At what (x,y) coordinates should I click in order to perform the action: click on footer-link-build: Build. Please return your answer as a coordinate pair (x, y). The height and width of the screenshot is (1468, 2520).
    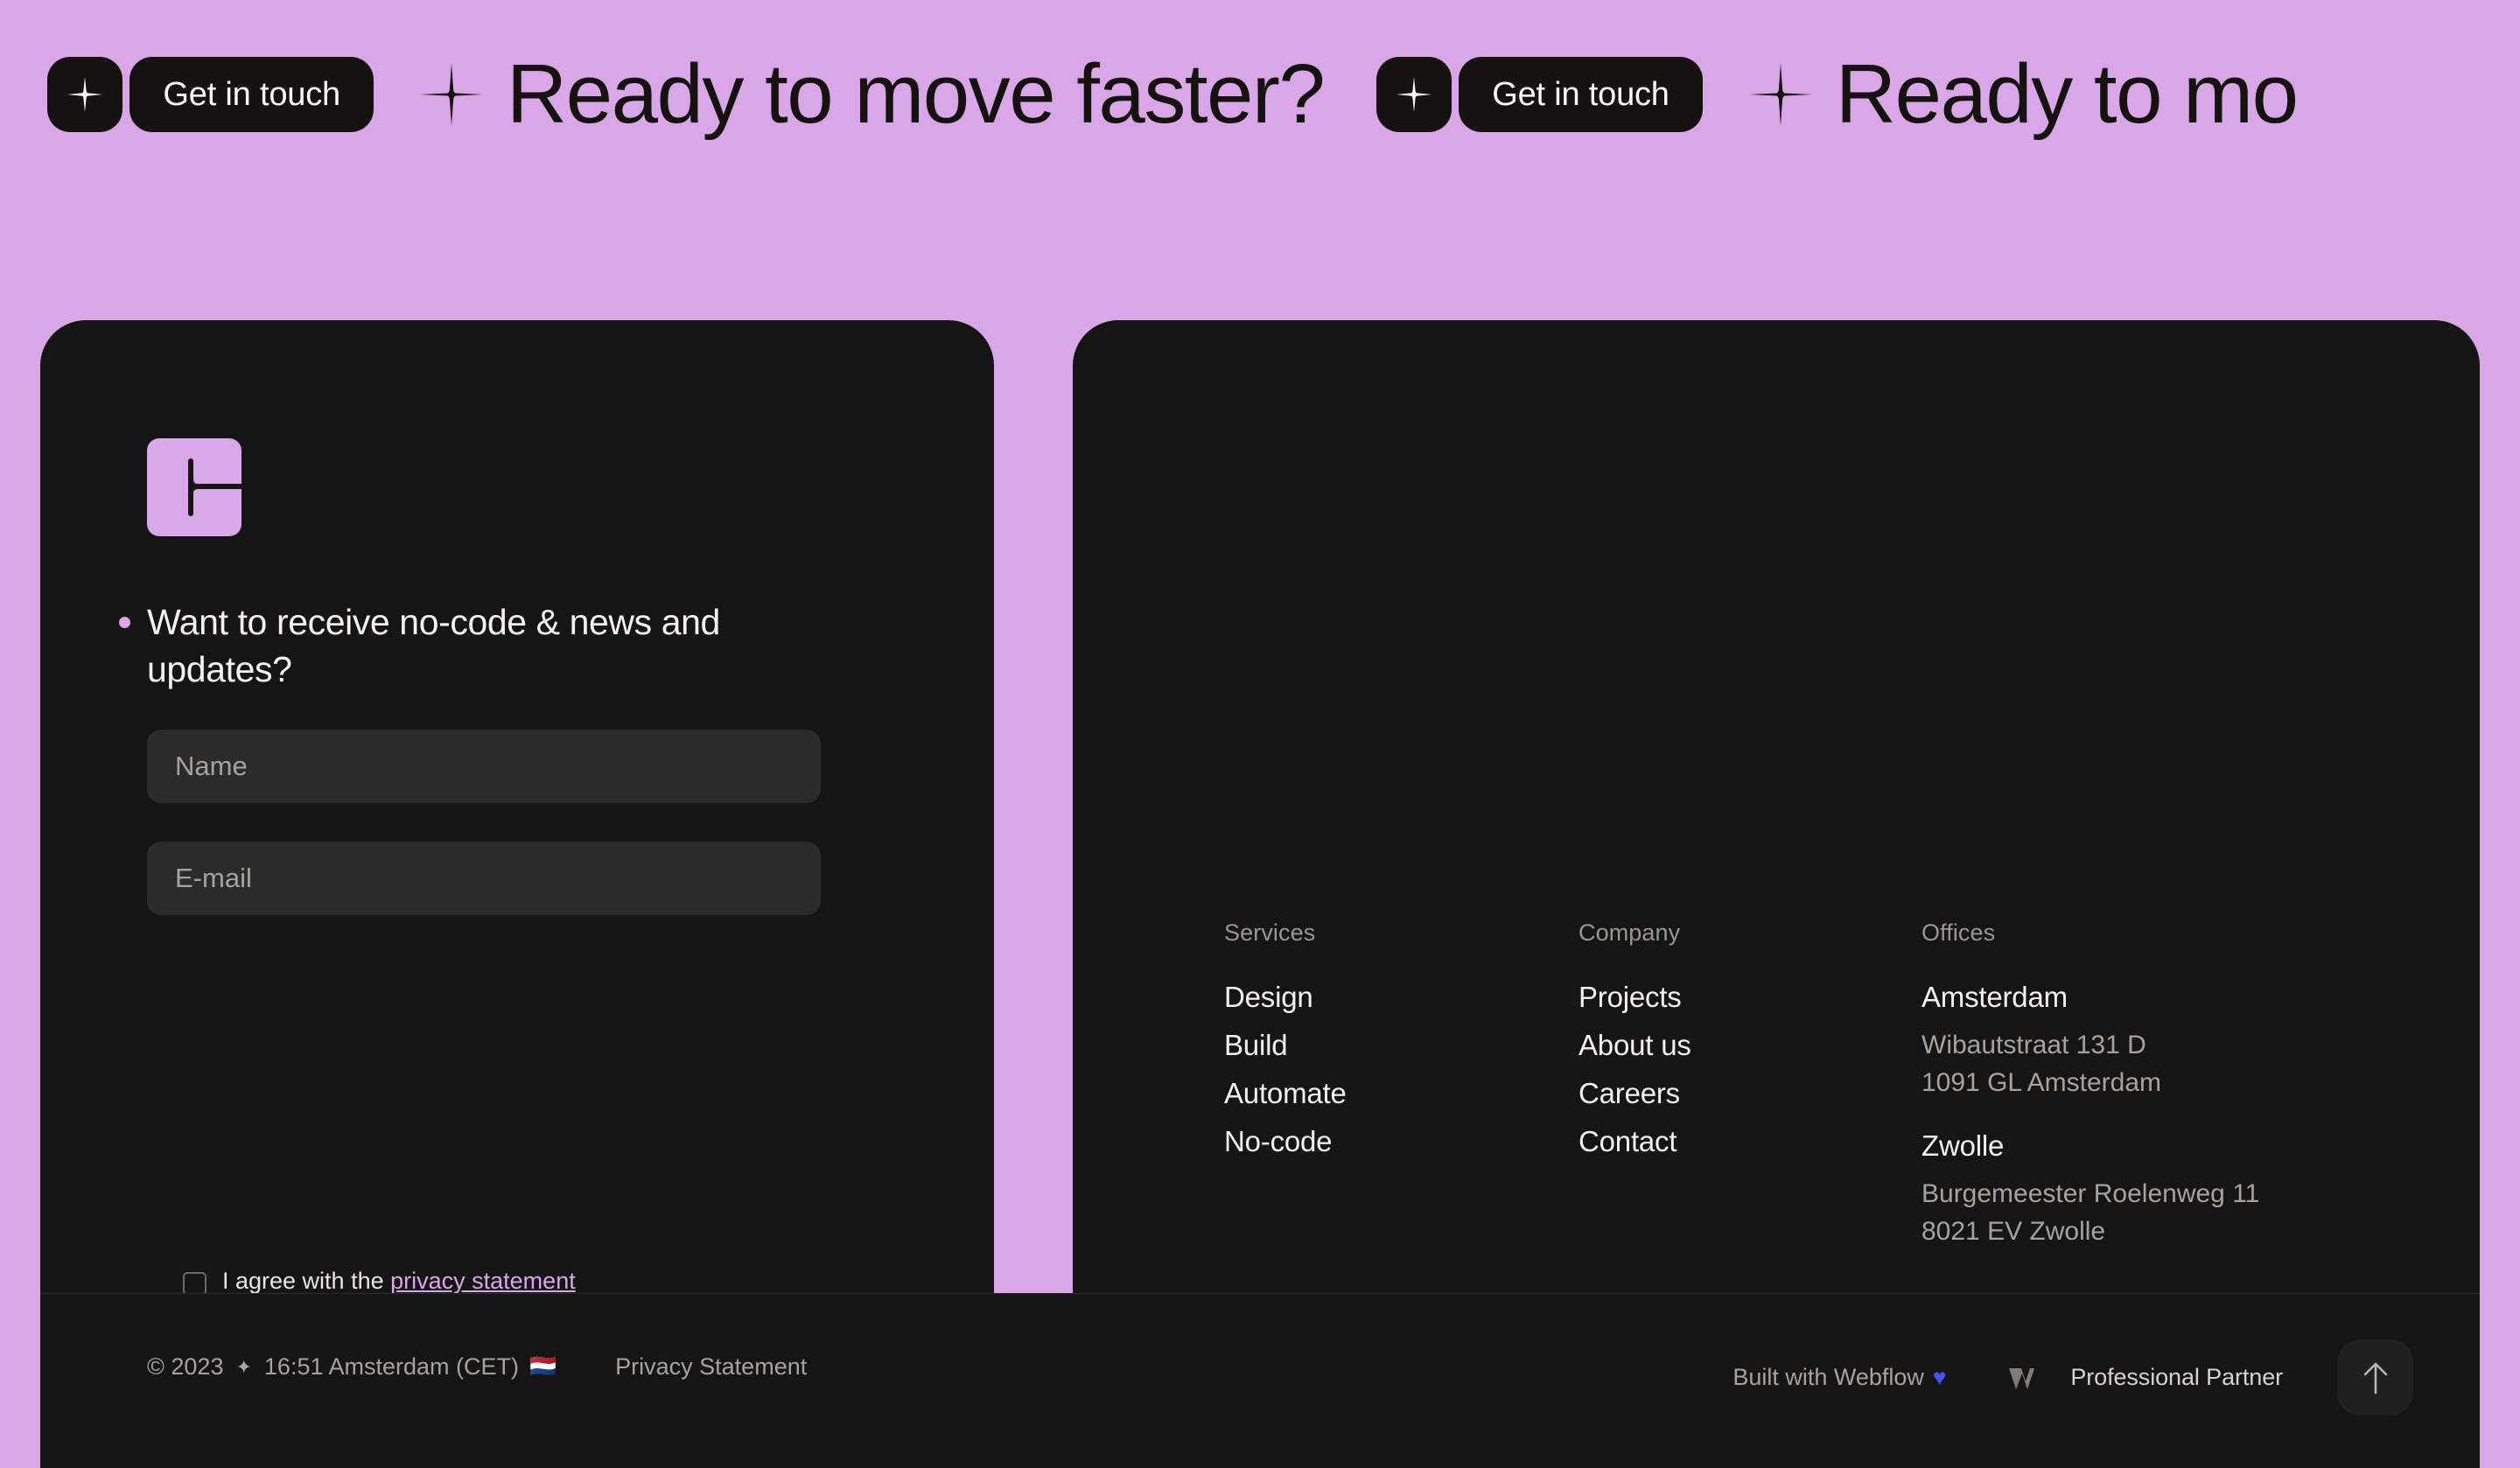
    Looking at the image, I should click on (1256, 1045).